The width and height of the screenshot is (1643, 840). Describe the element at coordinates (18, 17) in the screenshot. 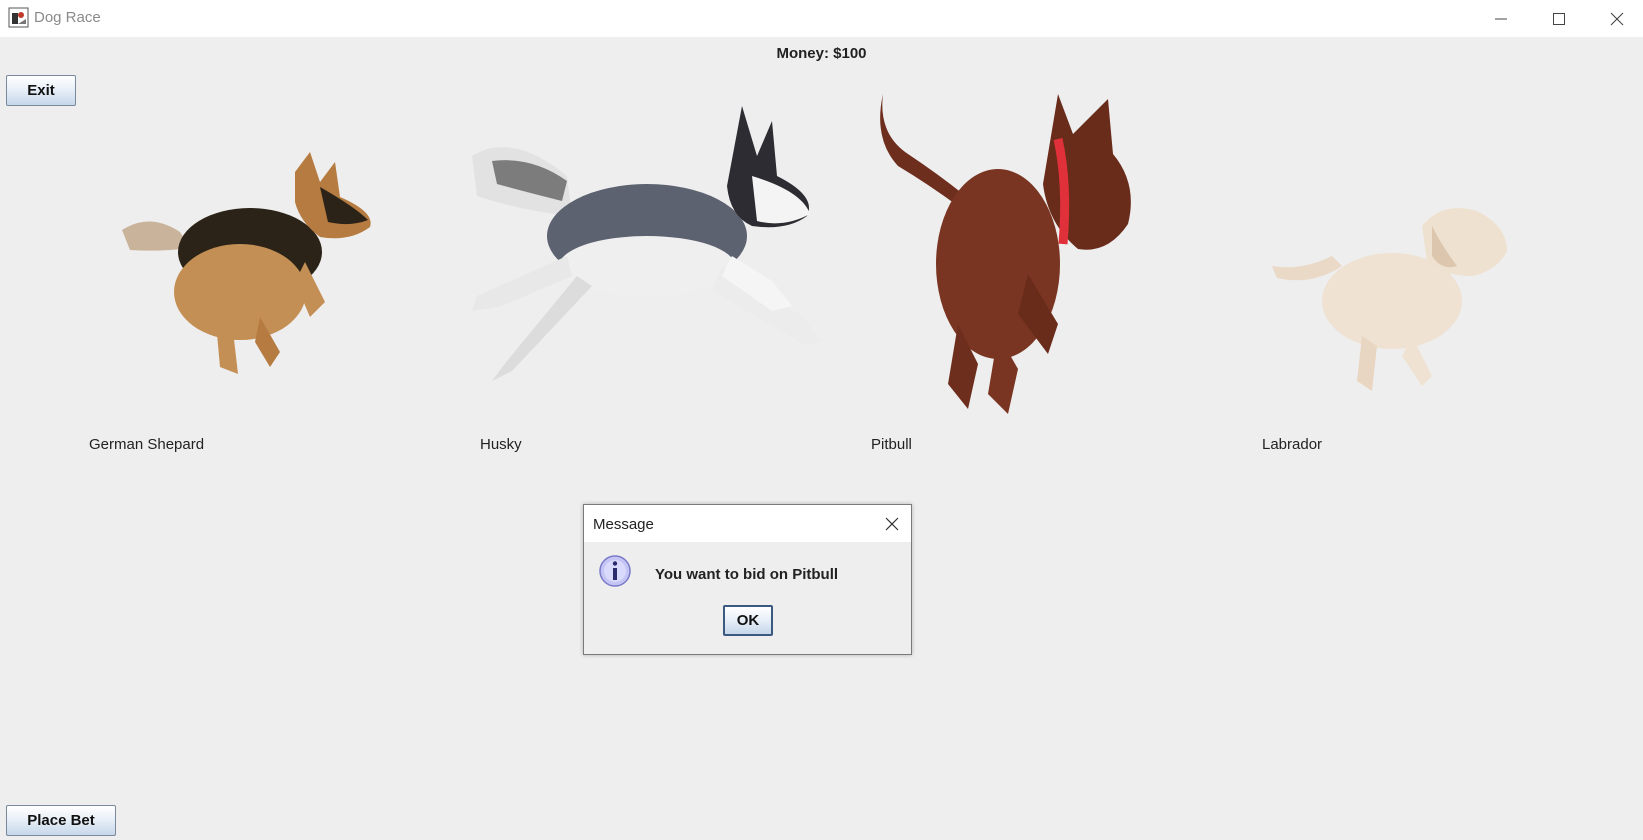

I see `app-icon` at that location.